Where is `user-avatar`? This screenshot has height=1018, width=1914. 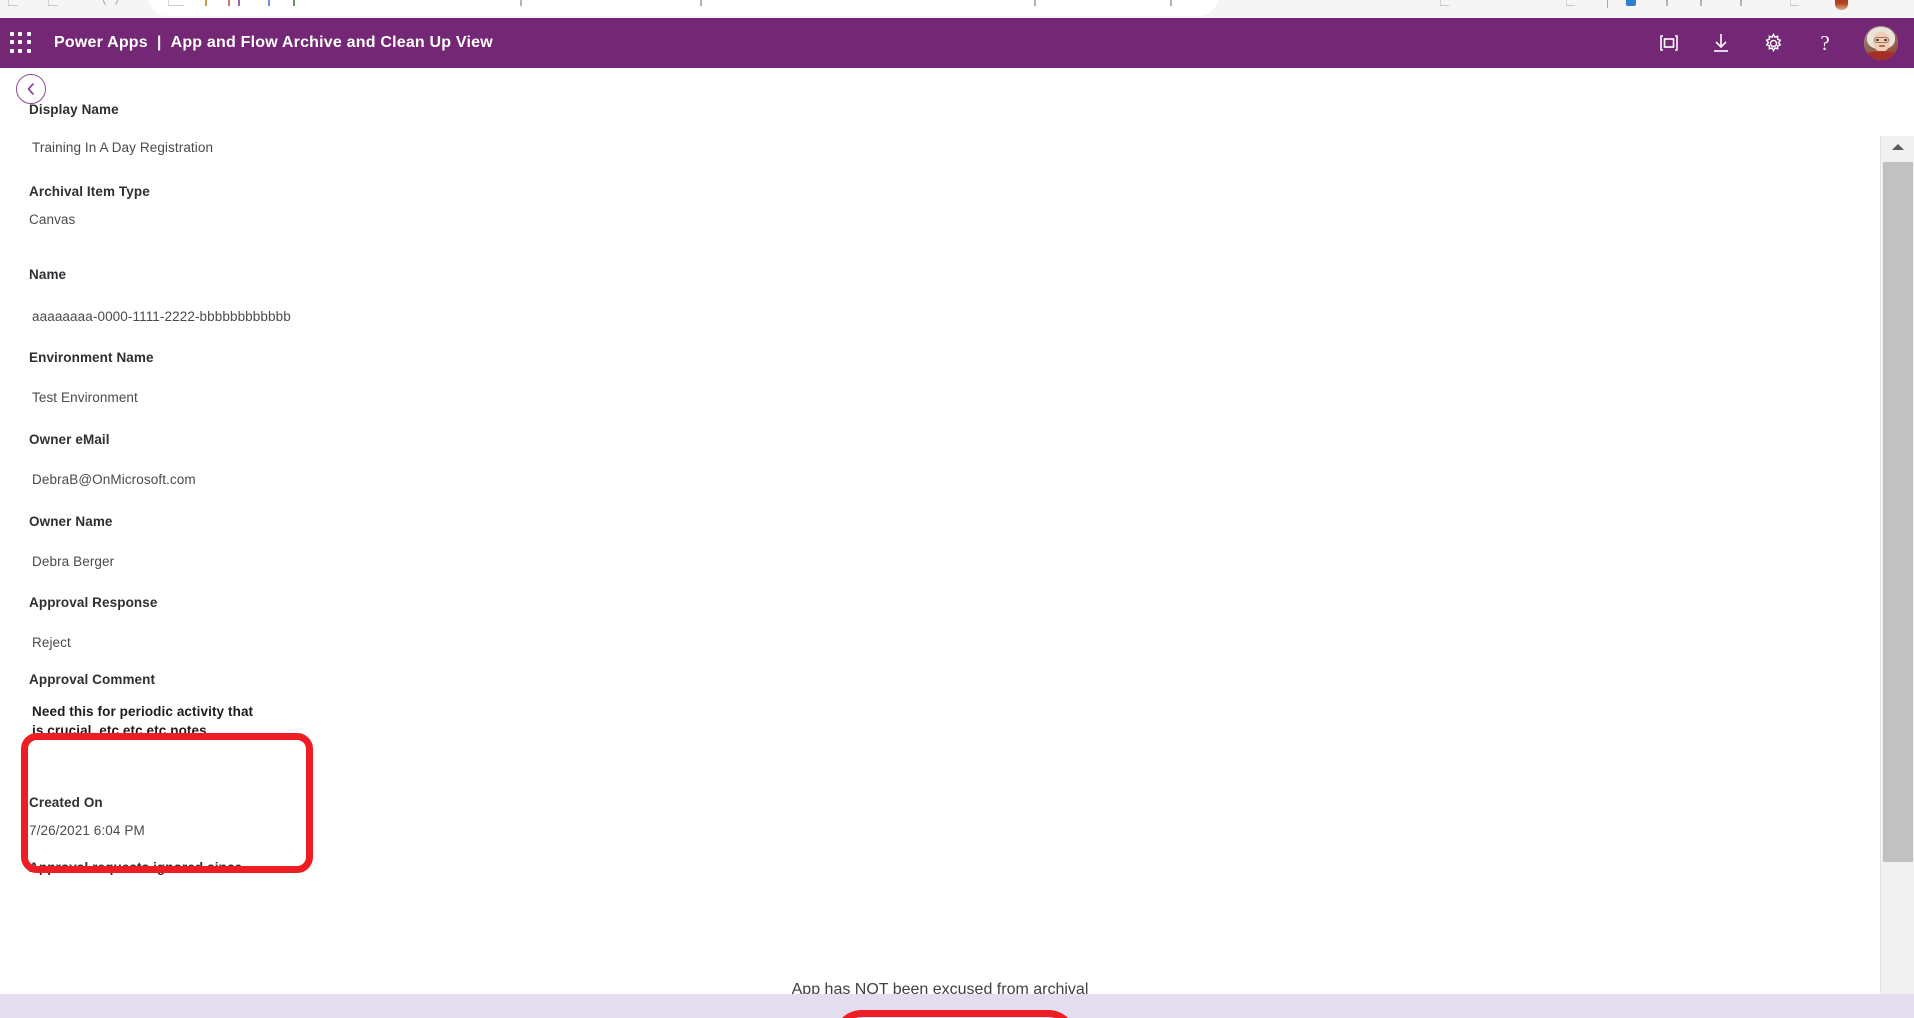
user-avatar is located at coordinates (1881, 43).